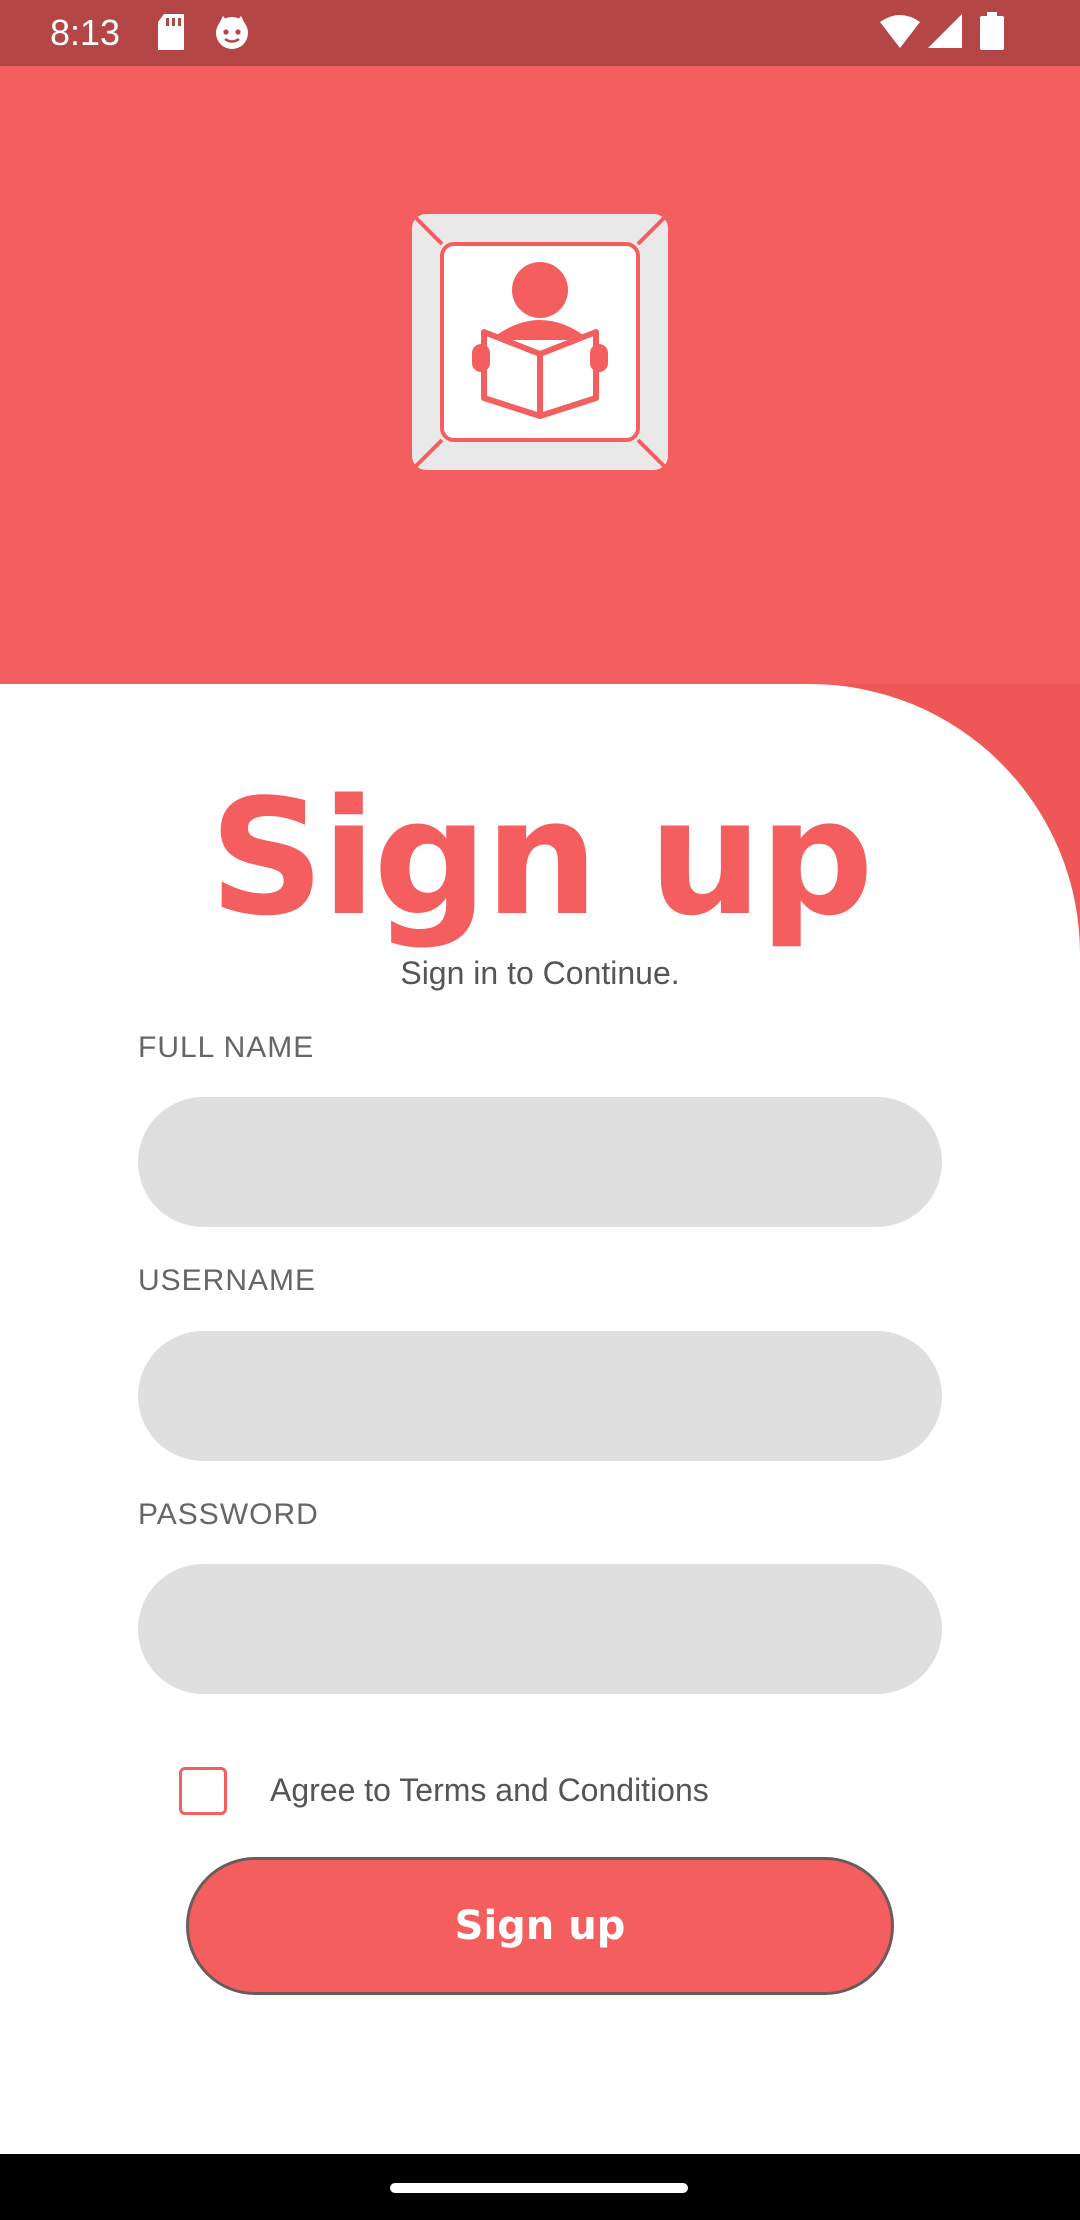  Describe the element at coordinates (540, 33) in the screenshot. I see `status-bar: 8:13` at that location.